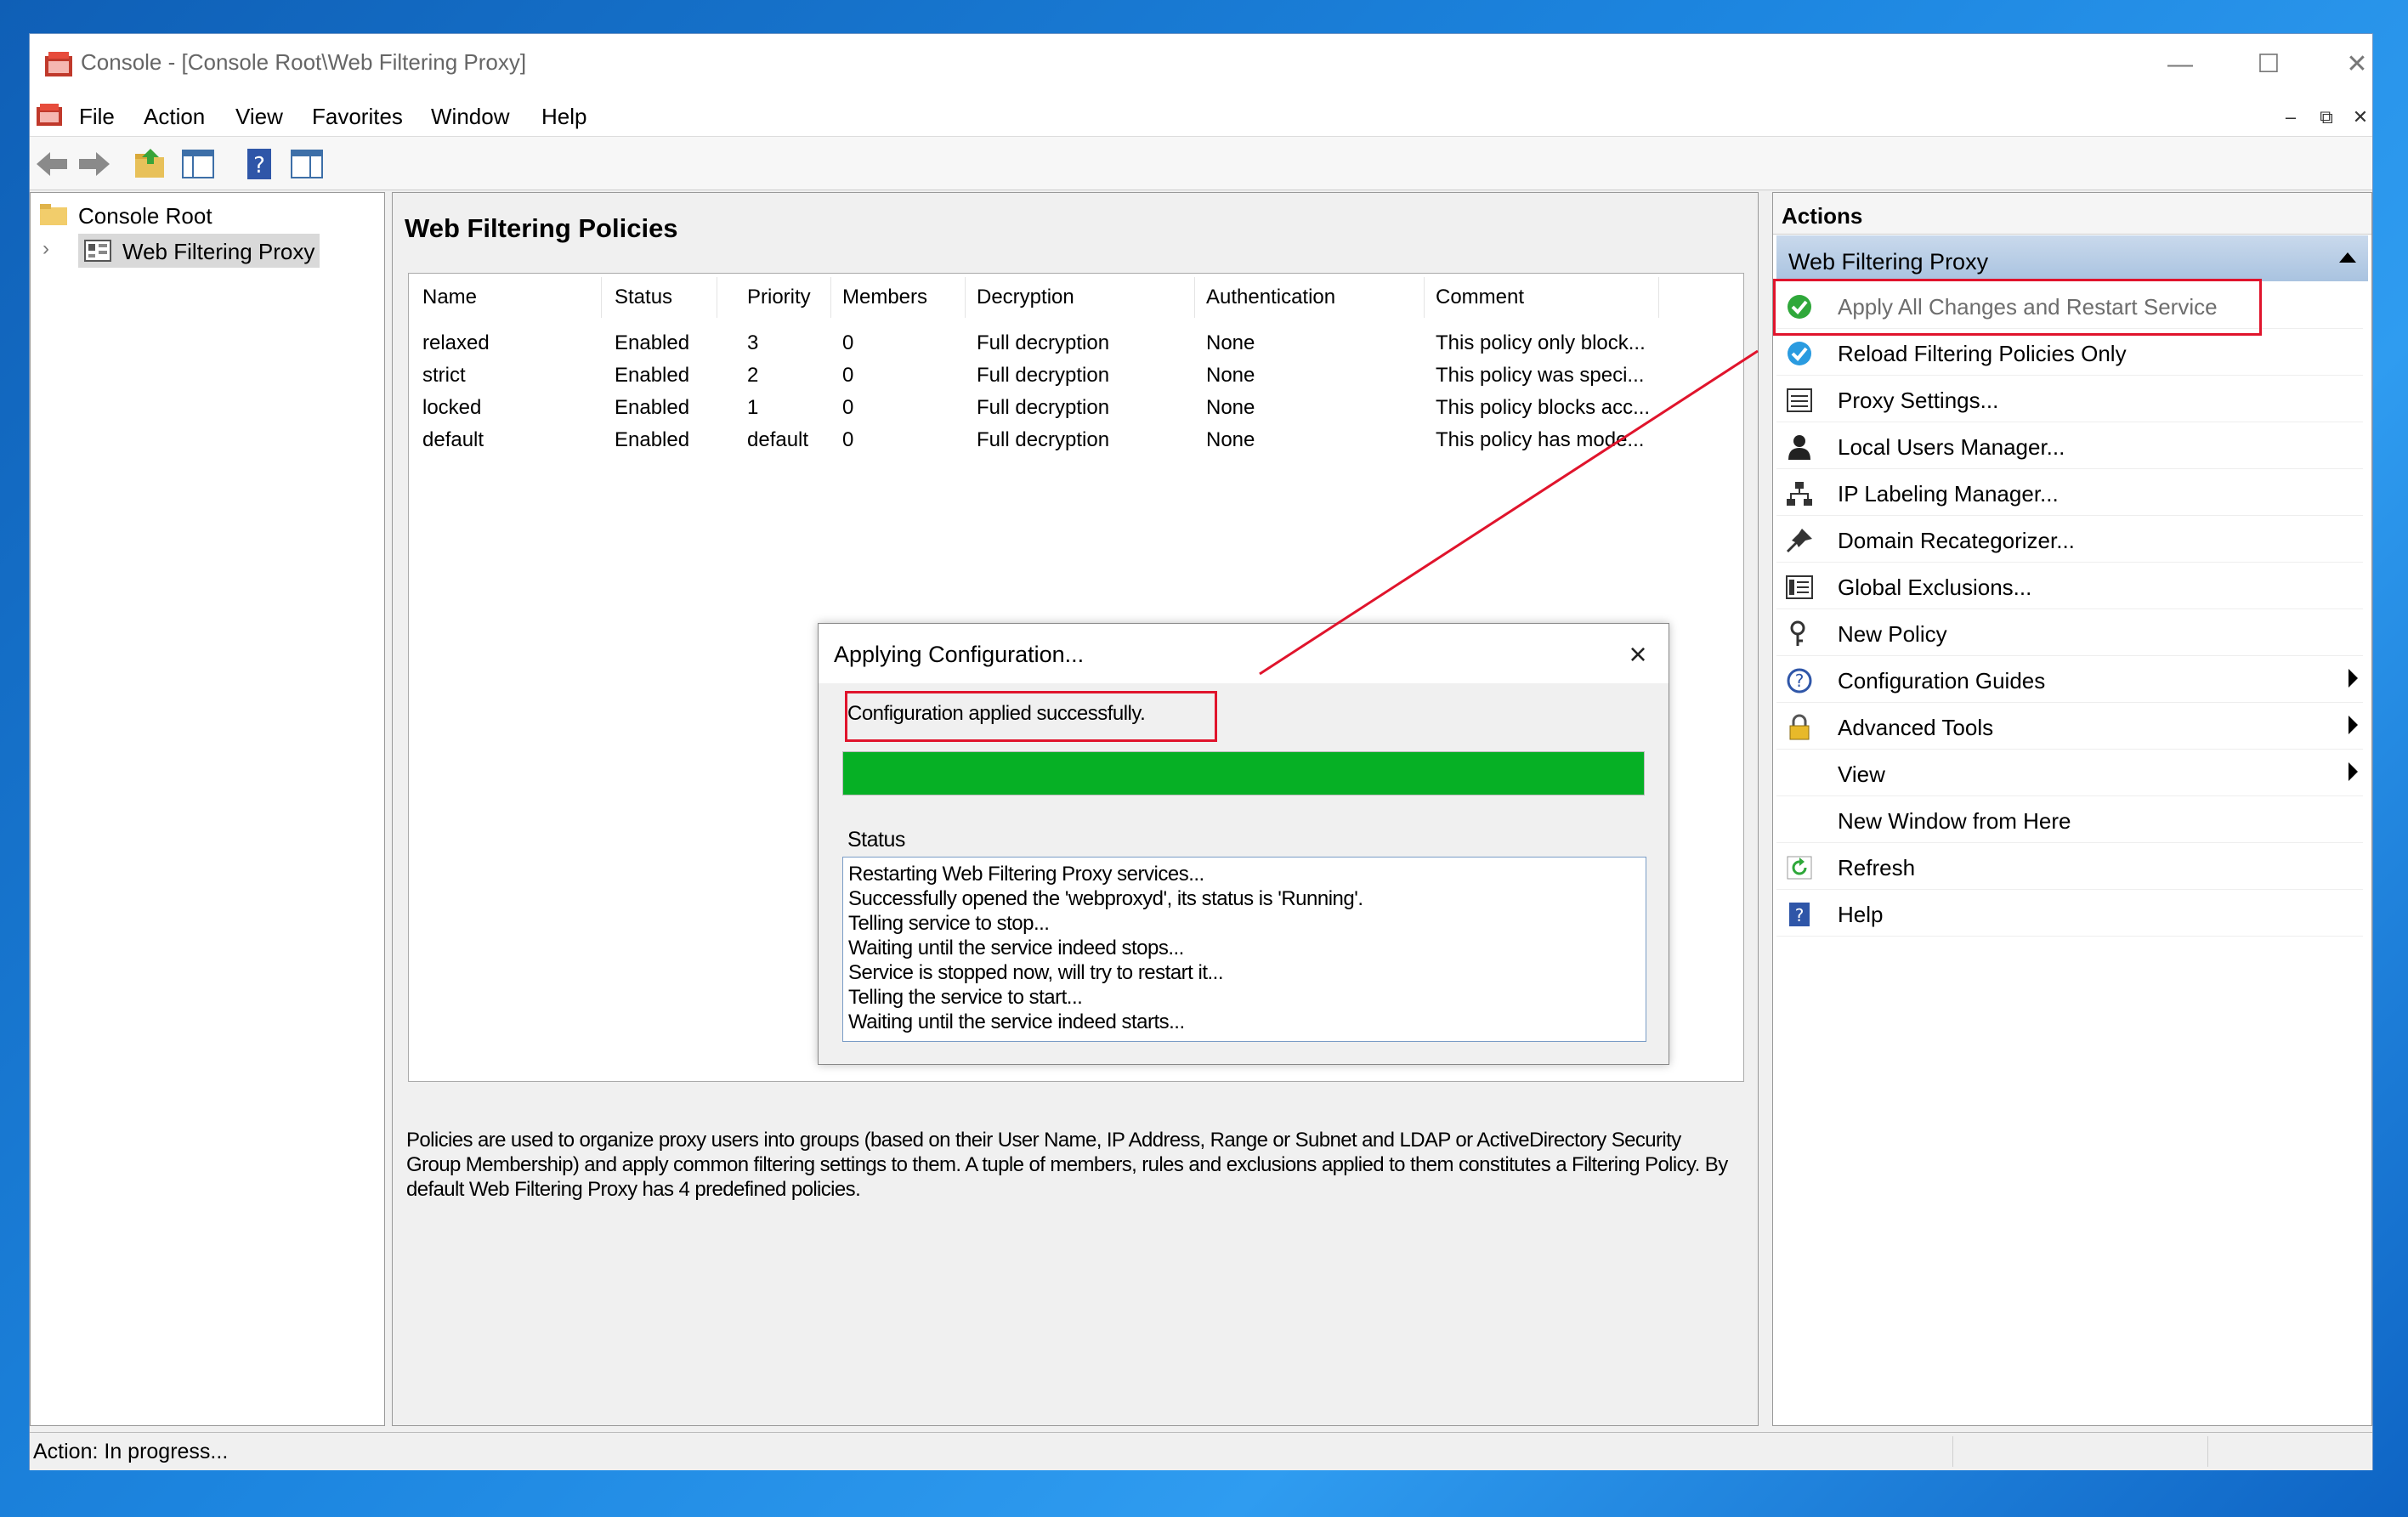 The width and height of the screenshot is (2408, 1517). Describe the element at coordinates (753, 375) in the screenshot. I see `table-cell: 2` at that location.